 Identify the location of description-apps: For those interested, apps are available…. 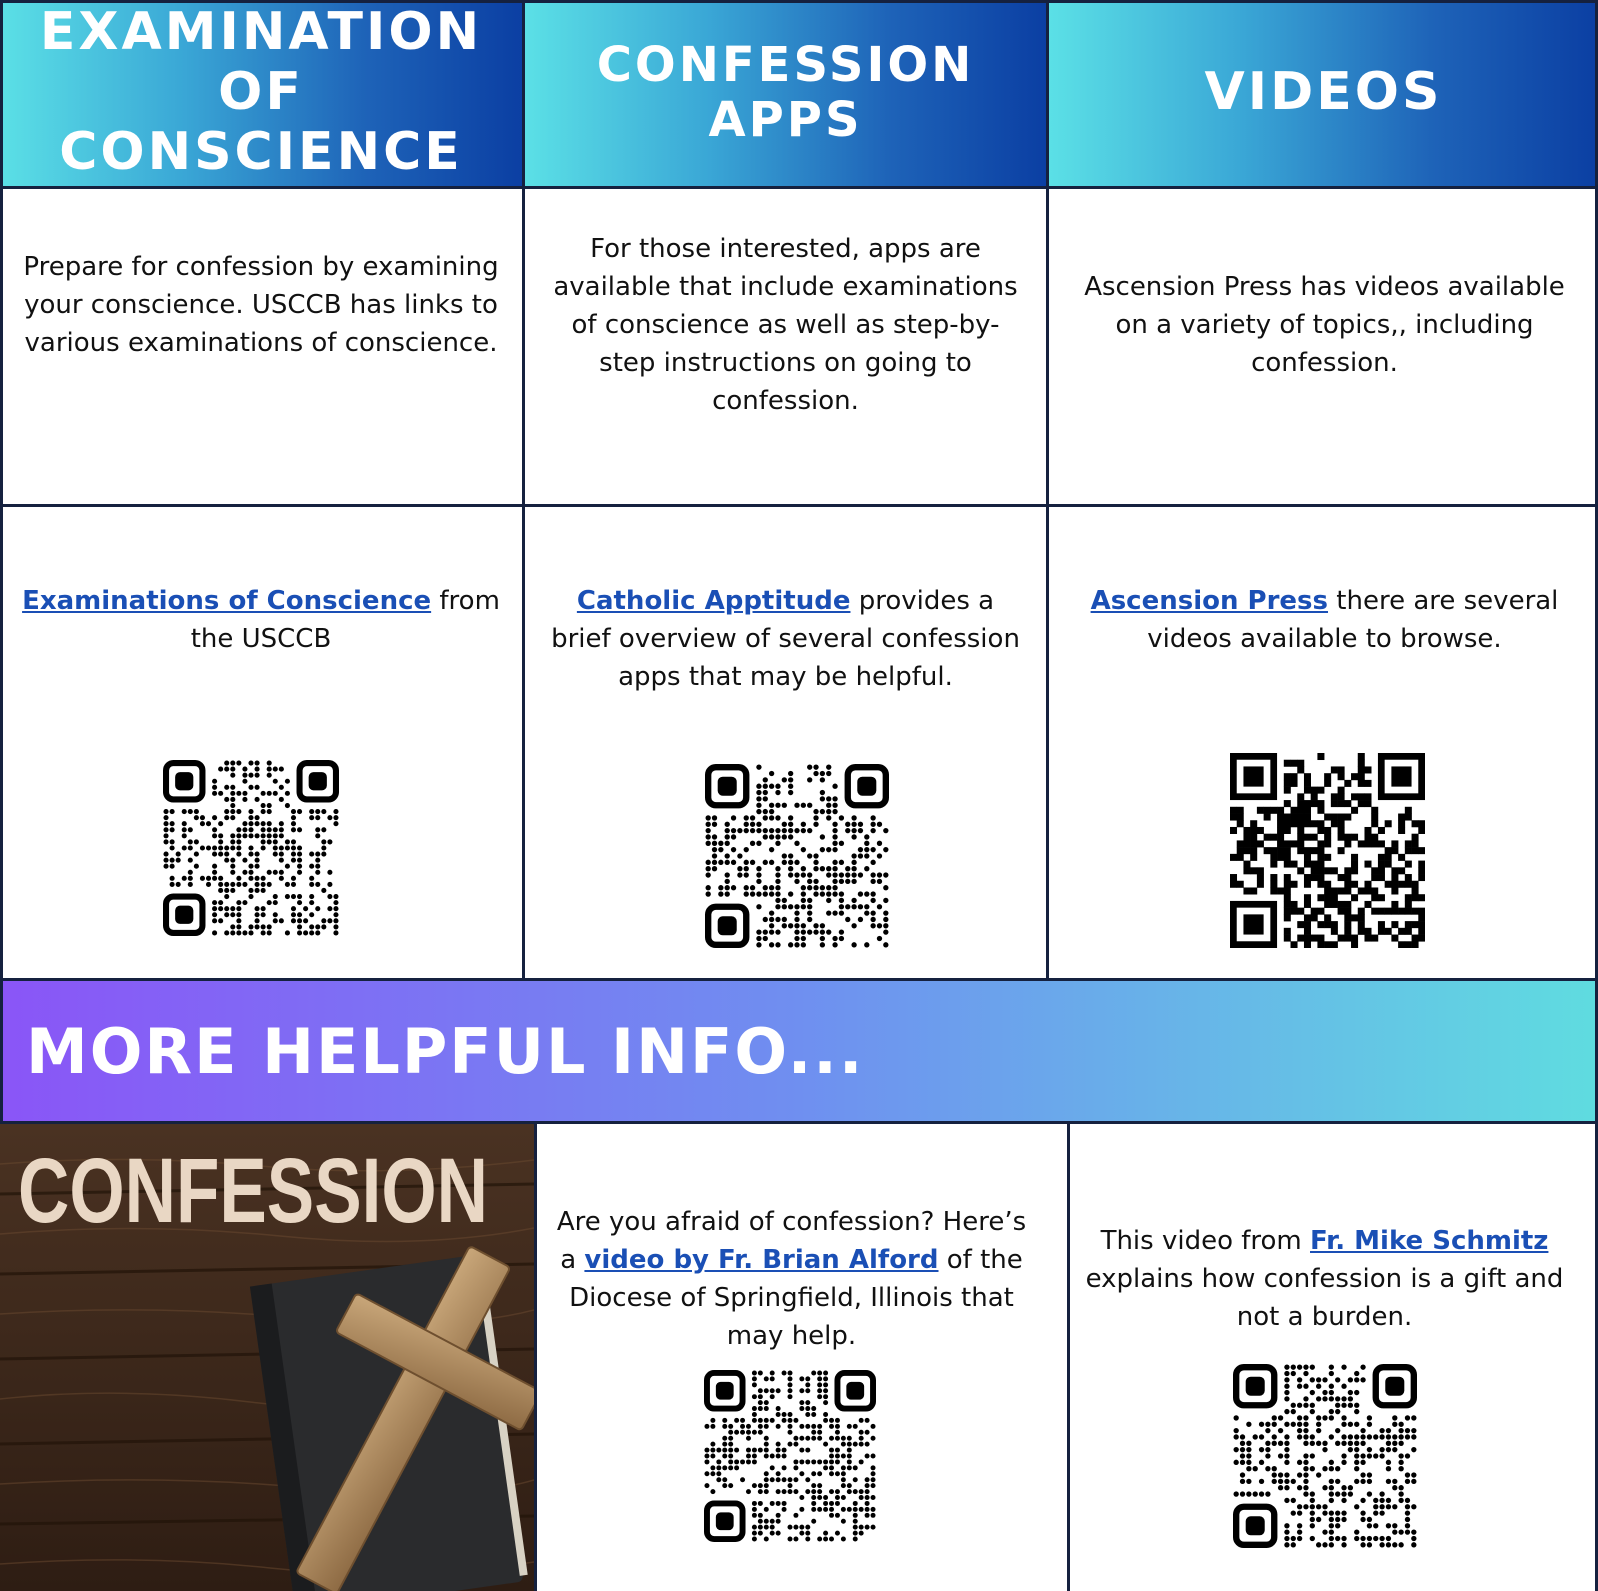
(785, 325).